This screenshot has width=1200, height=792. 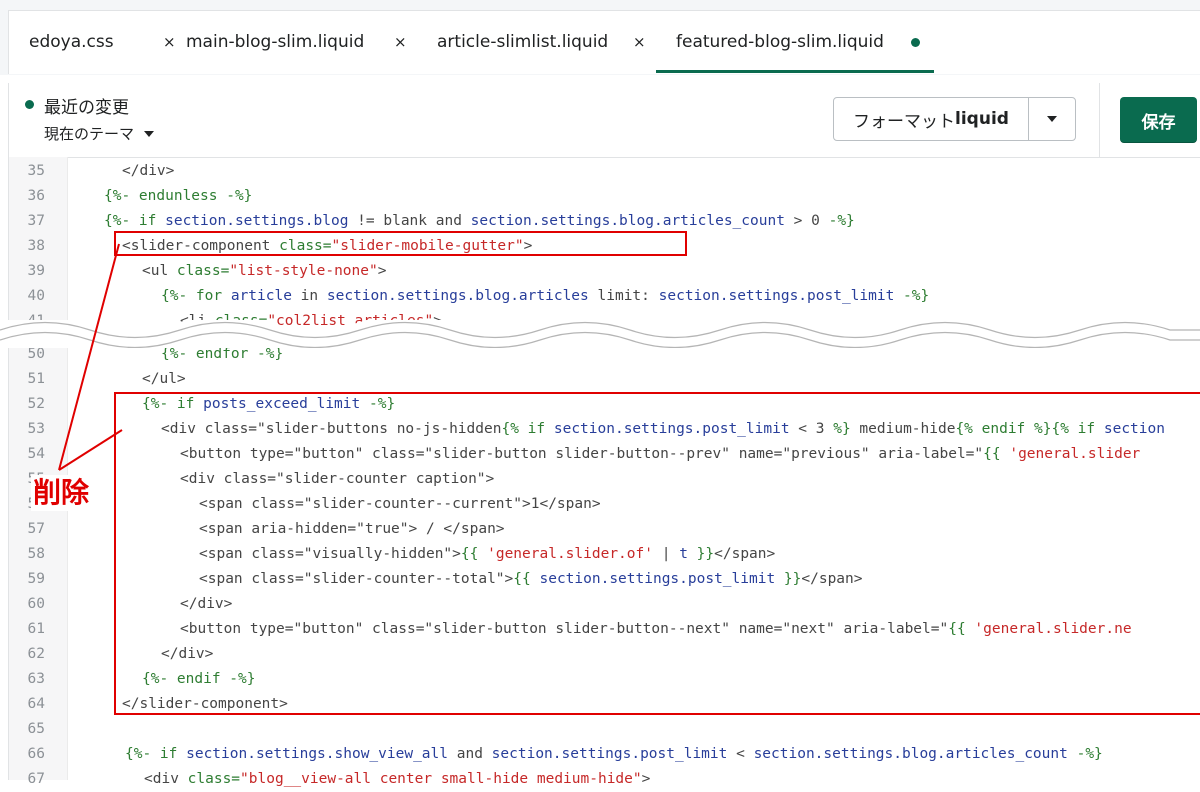 What do you see at coordinates (264, 271) in the screenshot?
I see `code-text: <ul class="list-style-none">` at bounding box center [264, 271].